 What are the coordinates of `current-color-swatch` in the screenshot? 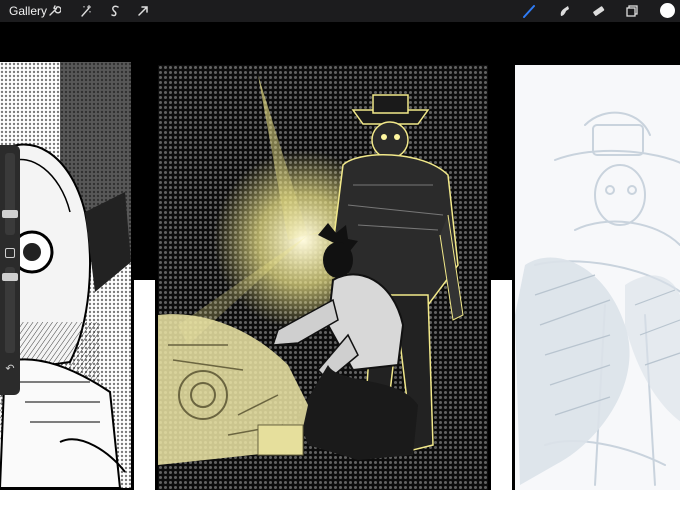 It's located at (667, 10).